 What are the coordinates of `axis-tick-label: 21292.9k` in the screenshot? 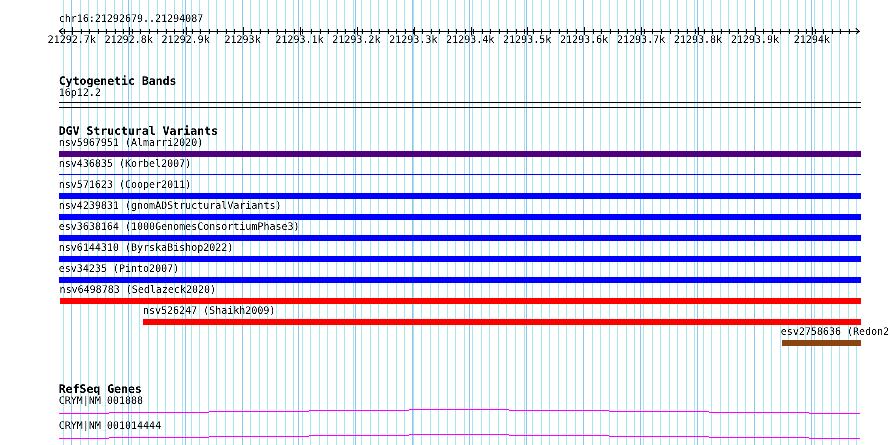 It's located at (186, 41).